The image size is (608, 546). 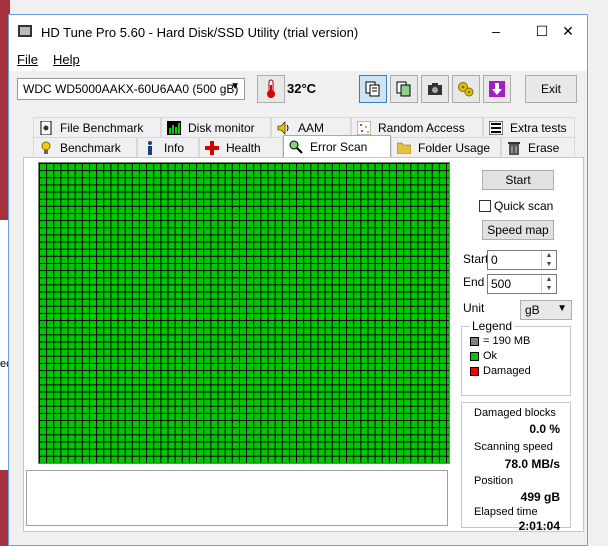 I want to click on info-icon, so click(x=150, y=148).